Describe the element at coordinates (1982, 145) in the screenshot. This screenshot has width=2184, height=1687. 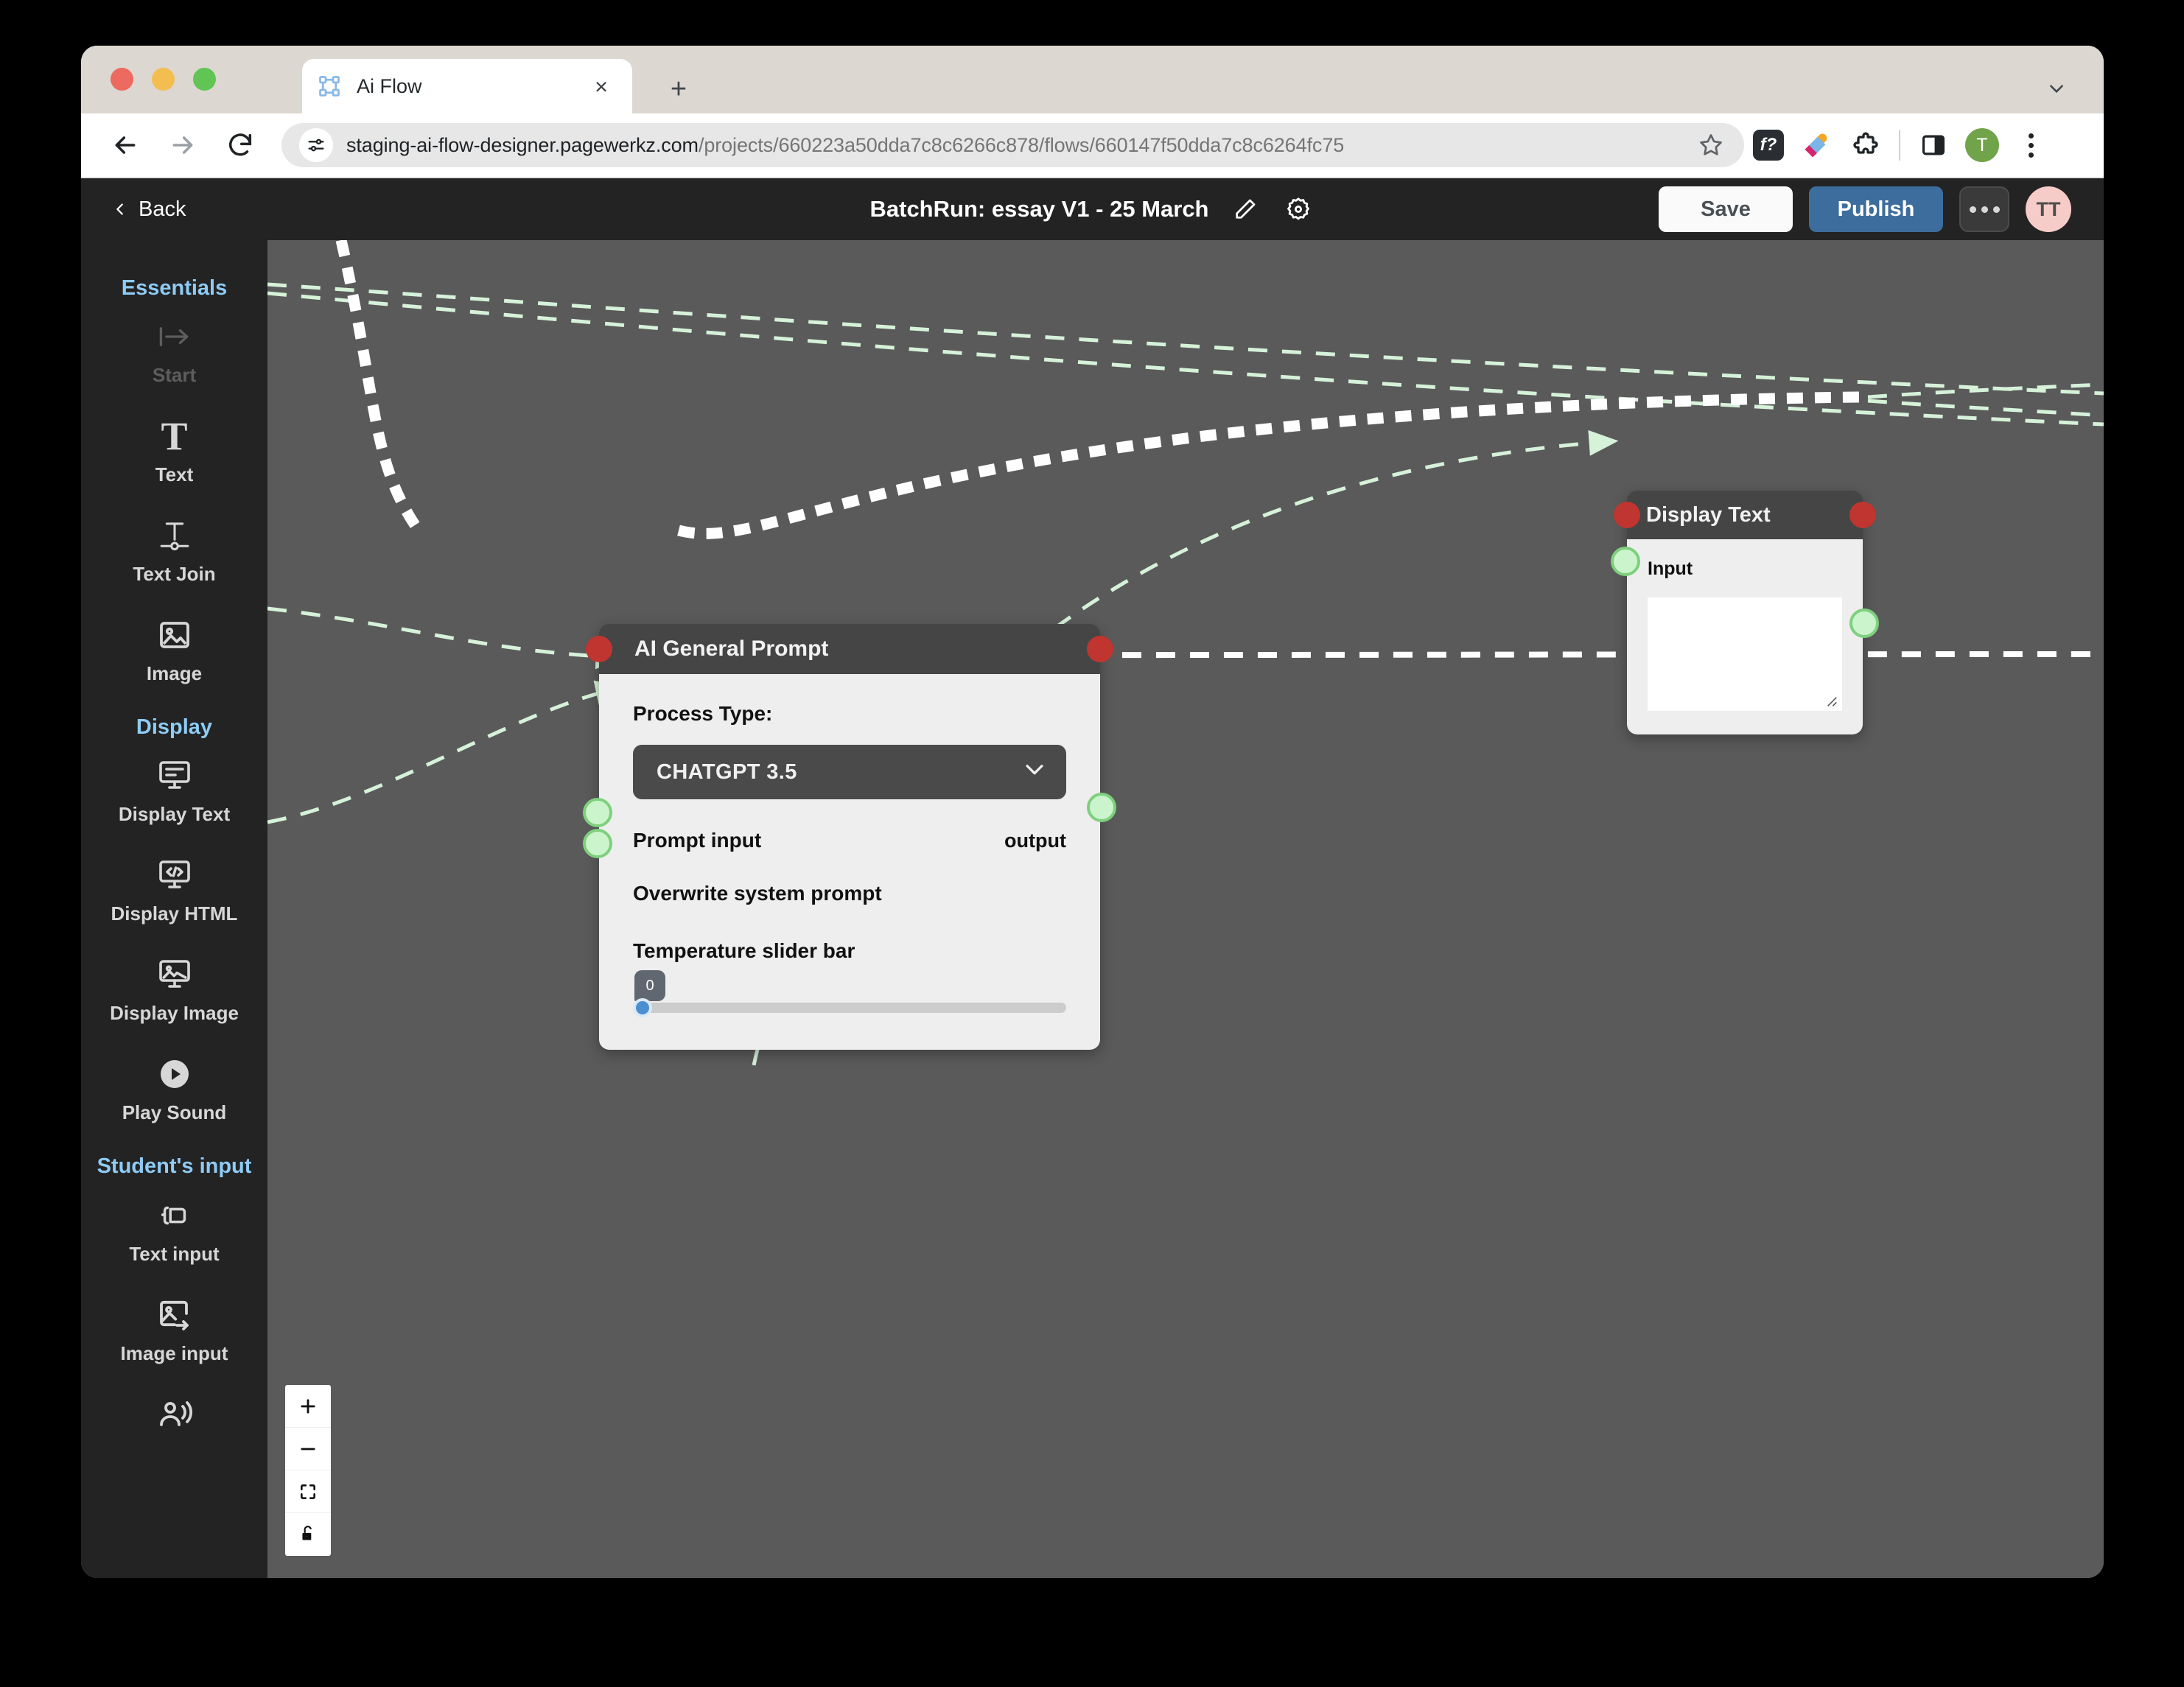
I see `profile-avatar: T` at that location.